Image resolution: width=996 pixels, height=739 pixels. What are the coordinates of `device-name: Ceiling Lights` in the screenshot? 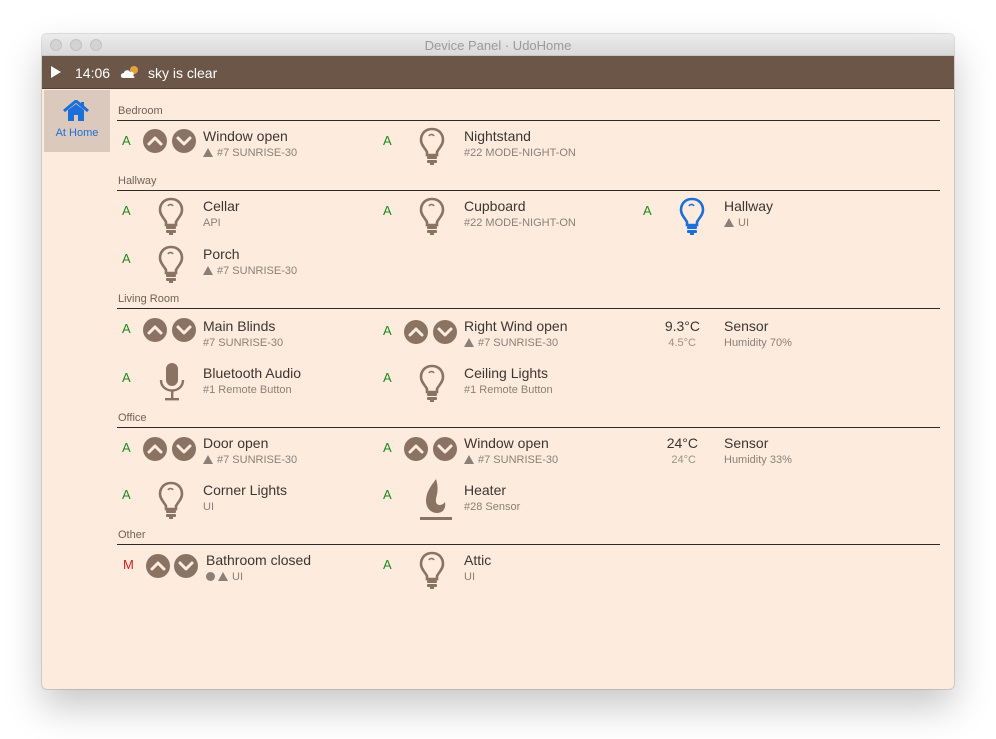 It's located at (506, 373).